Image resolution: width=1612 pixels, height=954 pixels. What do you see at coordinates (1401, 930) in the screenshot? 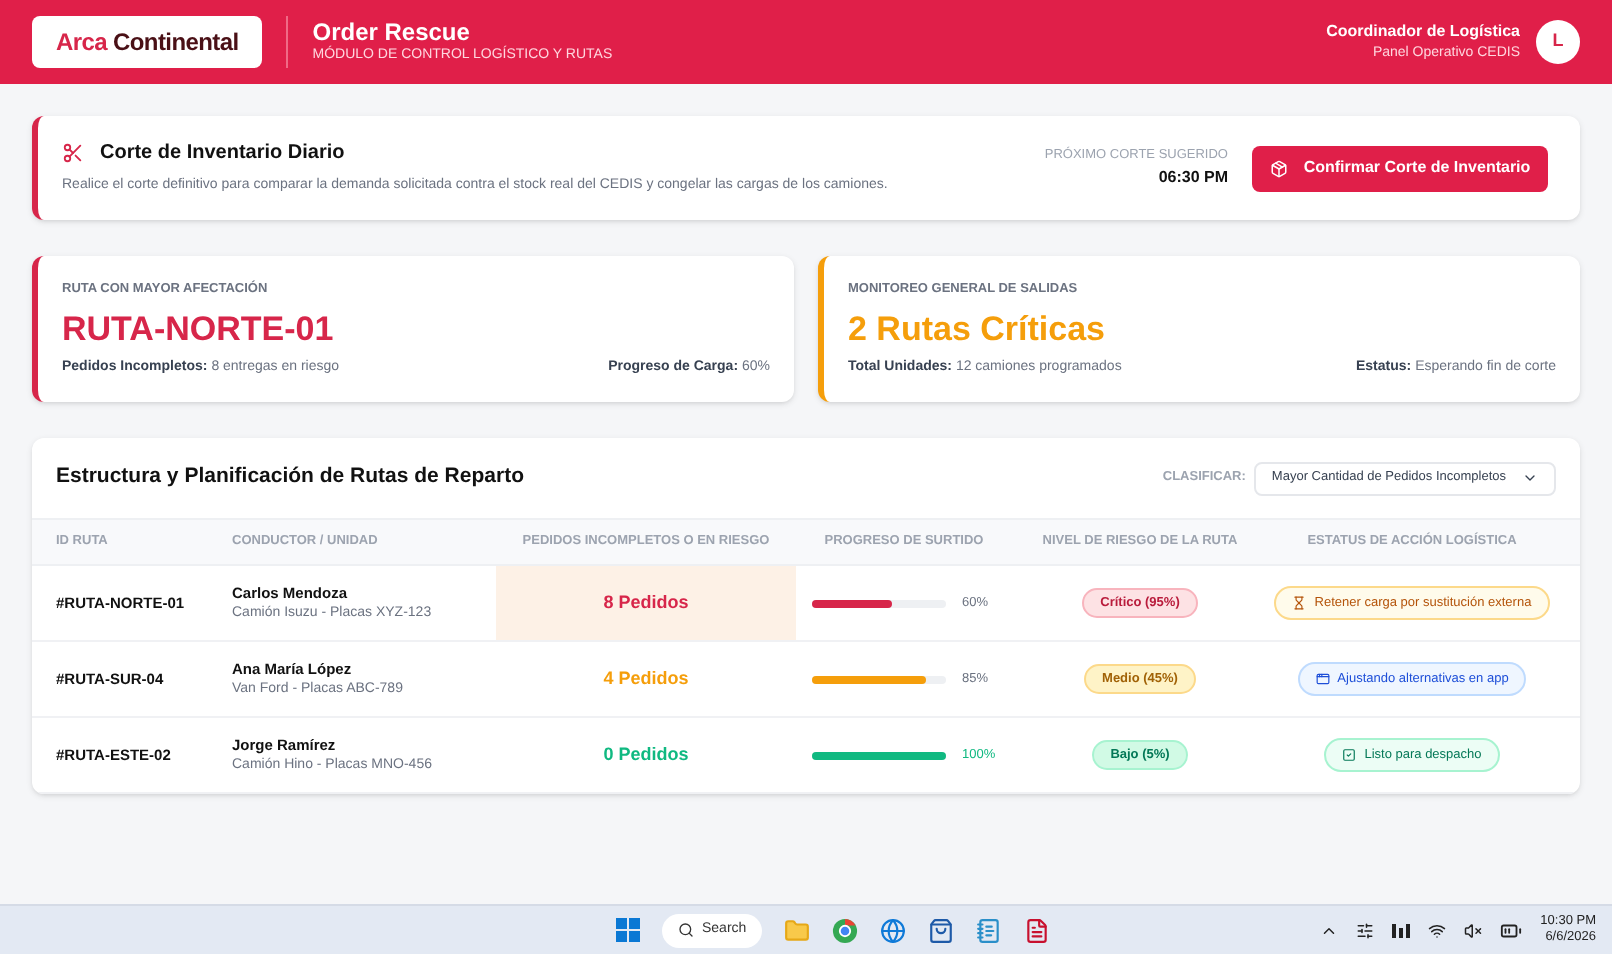
I see `bars-icon` at bounding box center [1401, 930].